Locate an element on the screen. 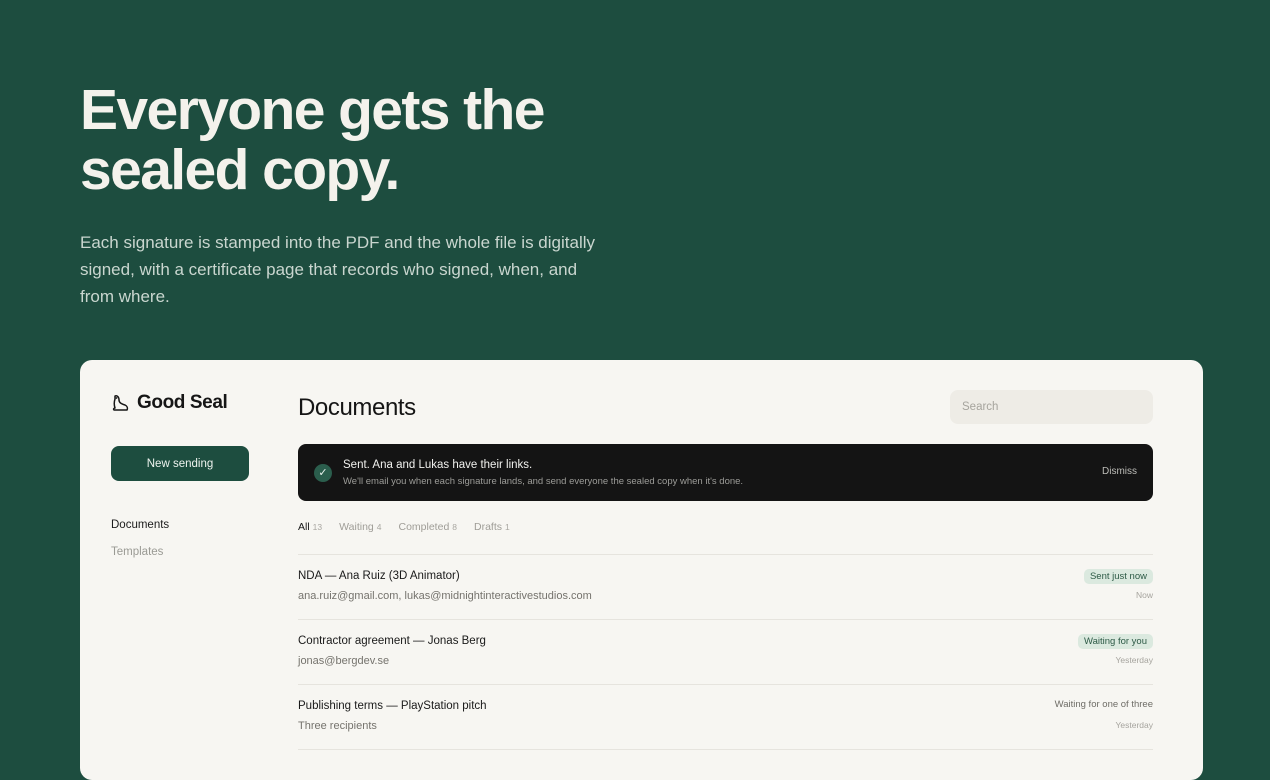  hero-title: Everyone gets the sealed copy. is located at coordinates (340, 140).